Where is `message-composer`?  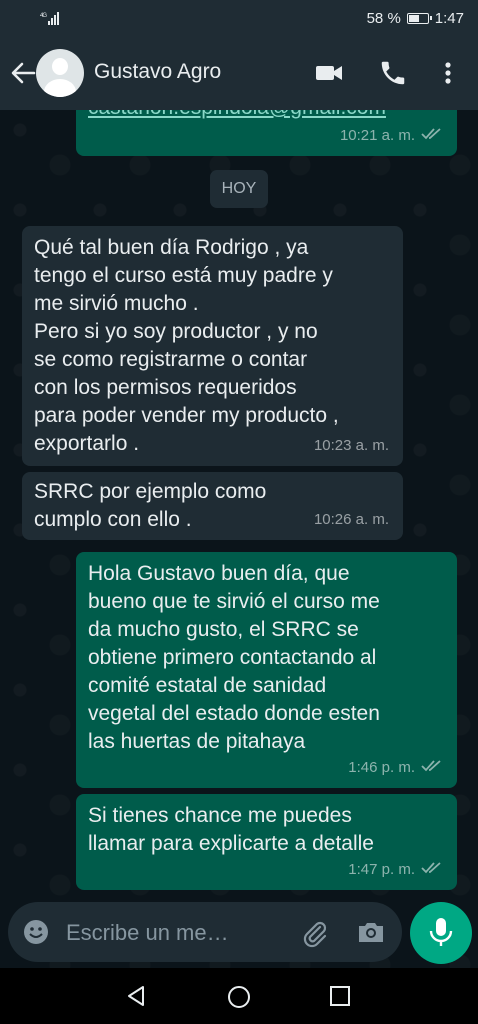 message-composer is located at coordinates (205, 932).